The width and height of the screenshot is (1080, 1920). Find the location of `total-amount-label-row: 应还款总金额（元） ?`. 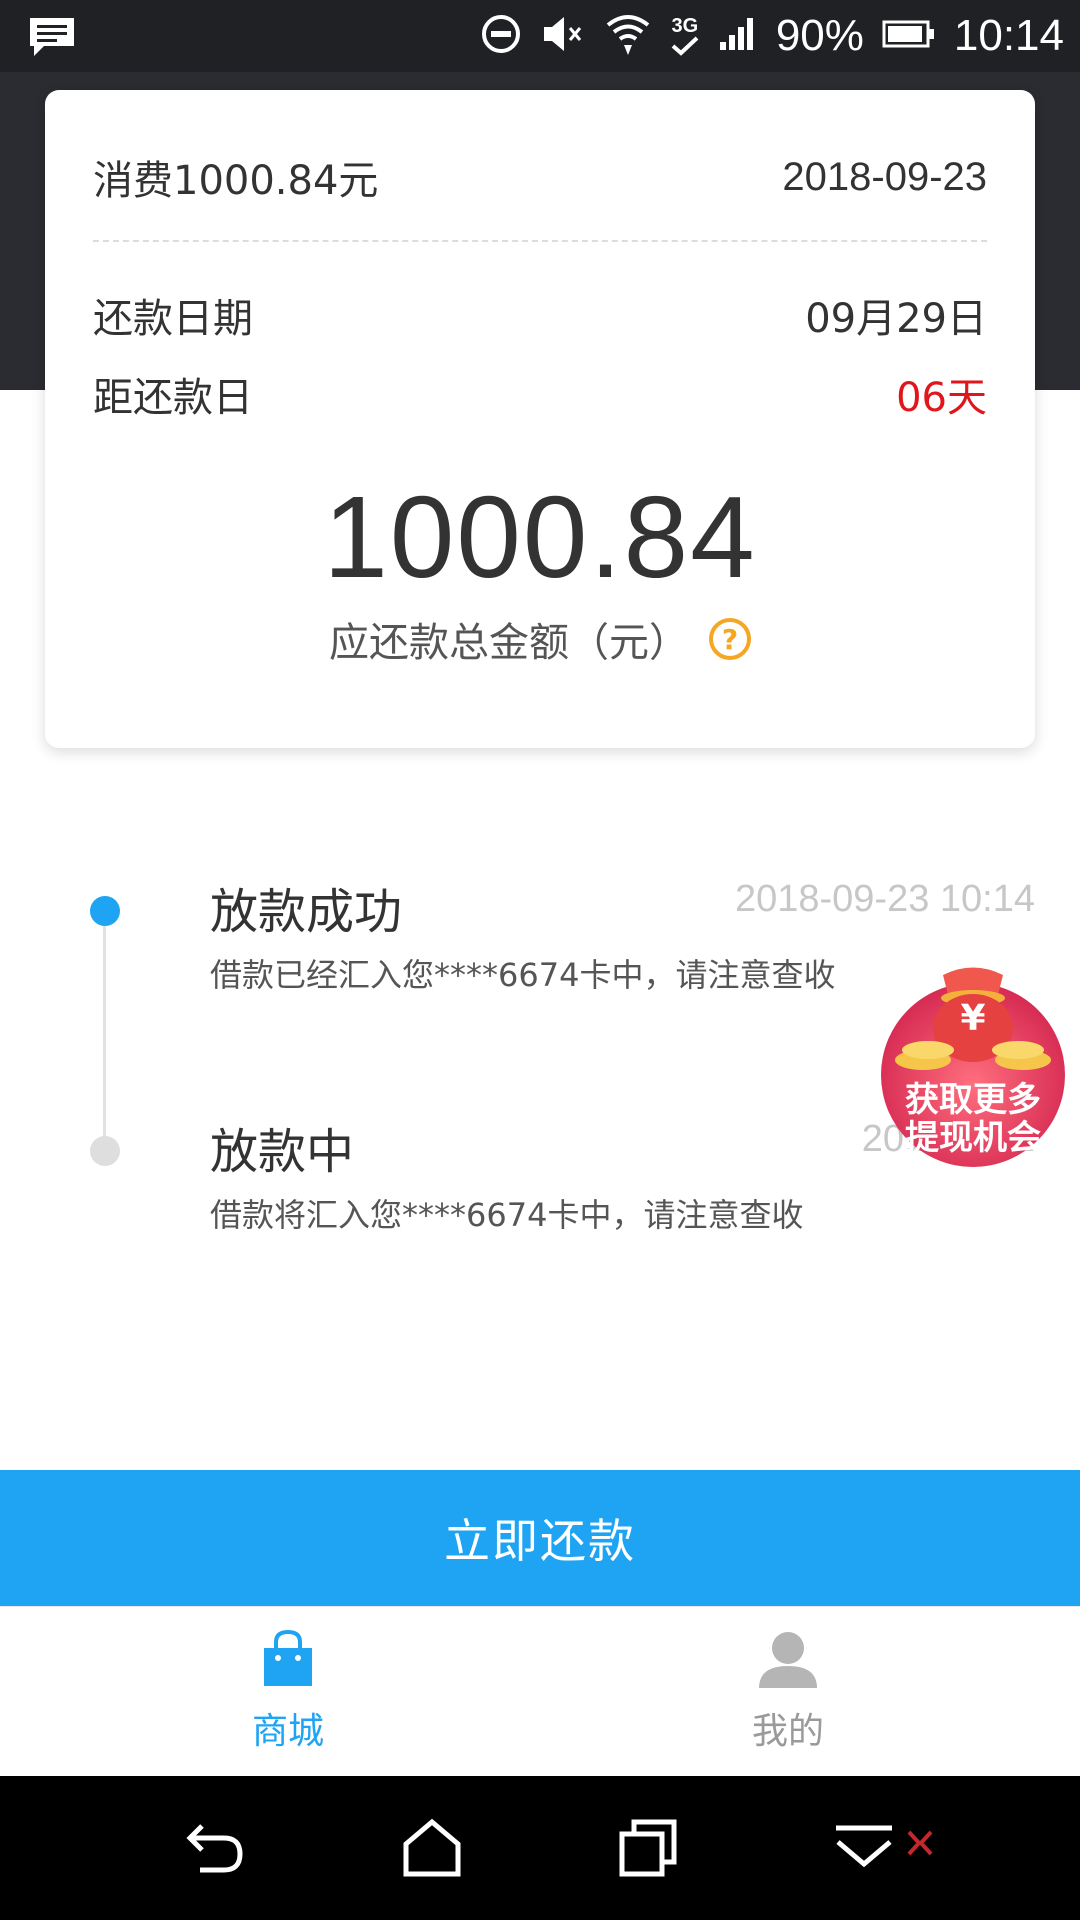

total-amount-label-row: 应还款总金额（元） ? is located at coordinates (540, 639).